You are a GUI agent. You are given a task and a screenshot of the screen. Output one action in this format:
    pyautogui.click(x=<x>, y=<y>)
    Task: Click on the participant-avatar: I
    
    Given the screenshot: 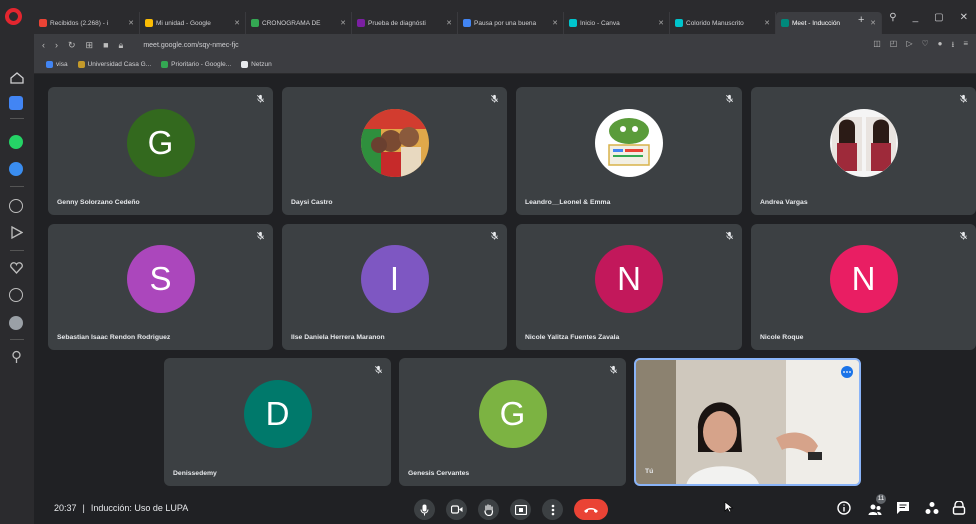 What is the action you would take?
    pyautogui.click(x=394, y=279)
    